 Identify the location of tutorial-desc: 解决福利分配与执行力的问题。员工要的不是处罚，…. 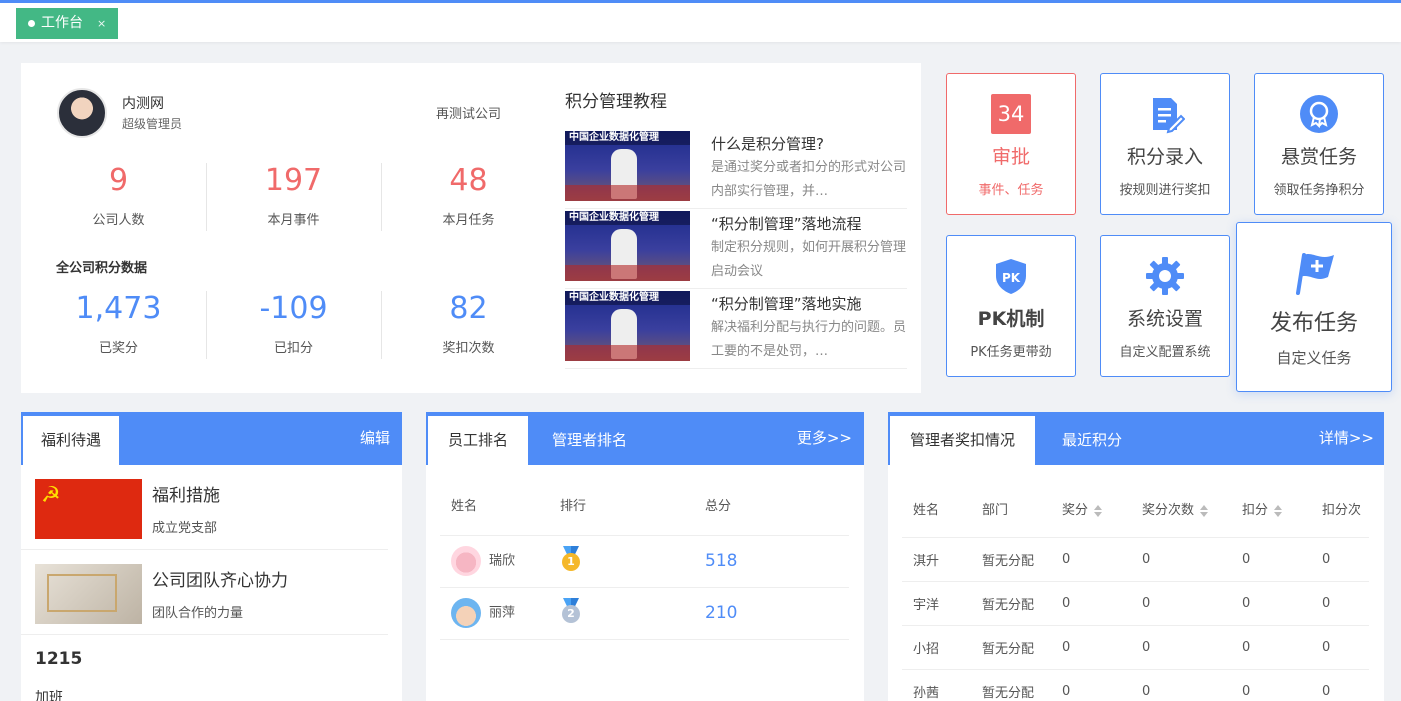
(809, 339).